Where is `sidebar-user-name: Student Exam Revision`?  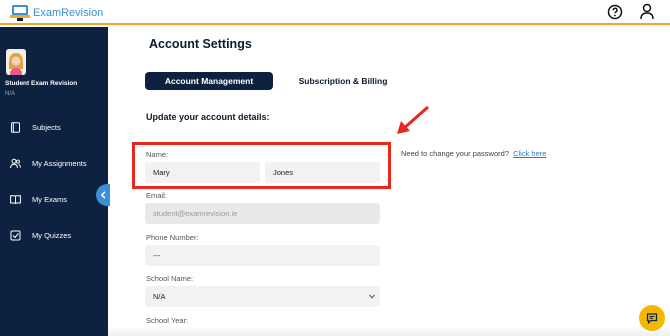
sidebar-user-name: Student Exam Revision is located at coordinates (41, 83).